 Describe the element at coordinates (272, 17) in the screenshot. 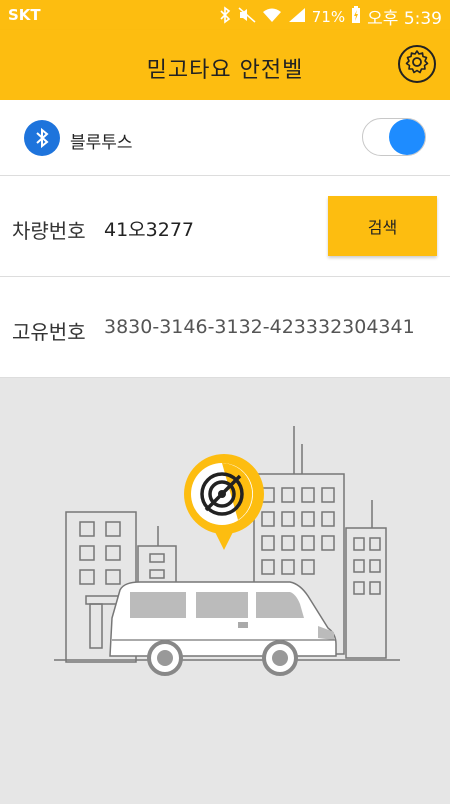

I see `wifi-icon` at that location.